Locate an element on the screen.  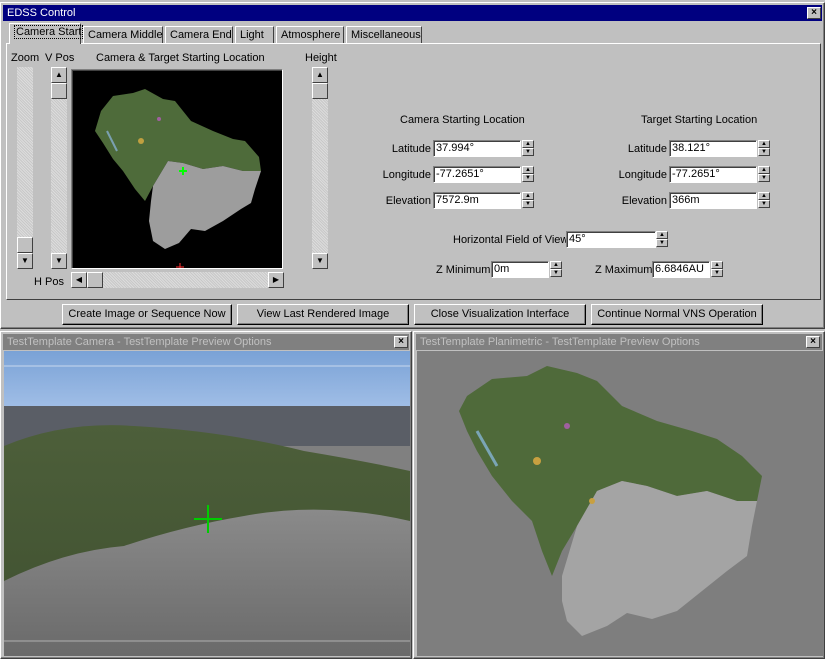
target-elevation-spinner: ▲ ▼ is located at coordinates (764, 200).